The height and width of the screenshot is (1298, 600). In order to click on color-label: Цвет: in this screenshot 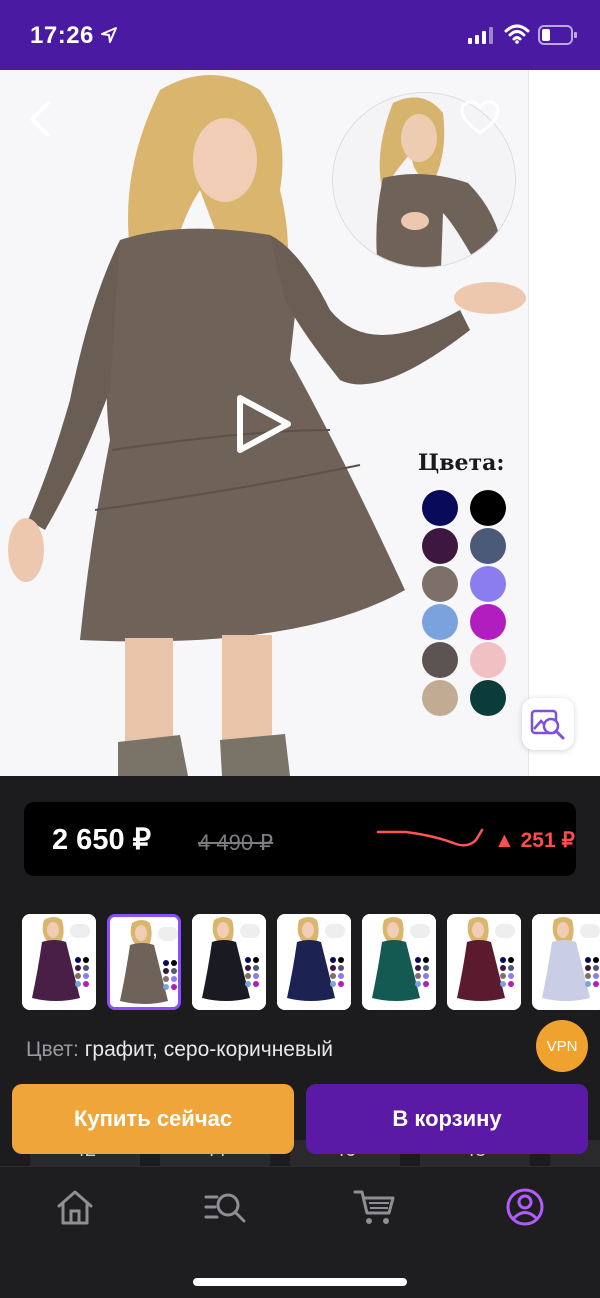, I will do `click(52, 1049)`.